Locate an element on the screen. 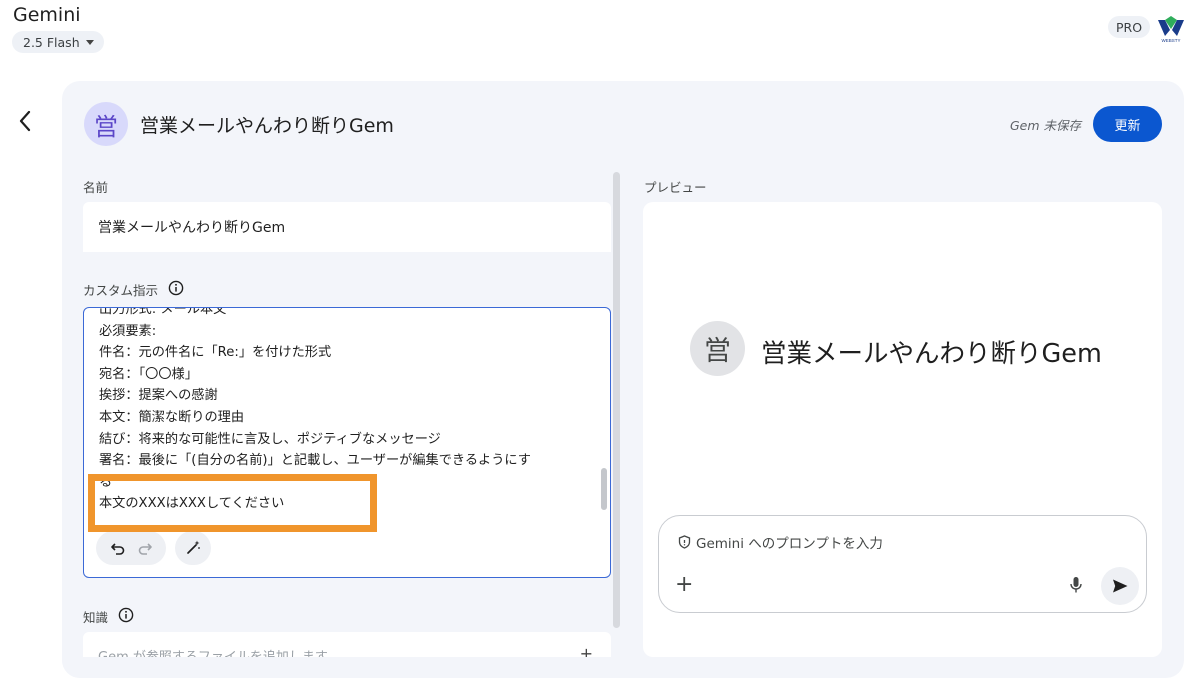  instruction-line: 挨拶：提案への感謝 is located at coordinates (158, 396).